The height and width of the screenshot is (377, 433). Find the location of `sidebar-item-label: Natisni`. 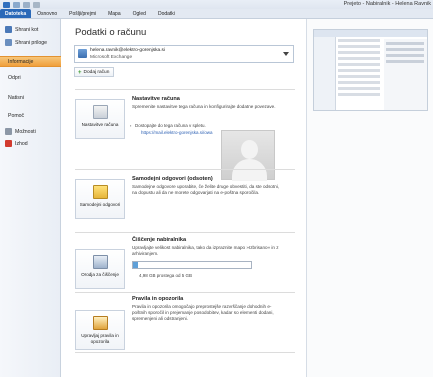

sidebar-item-label: Natisni is located at coordinates (16, 98).